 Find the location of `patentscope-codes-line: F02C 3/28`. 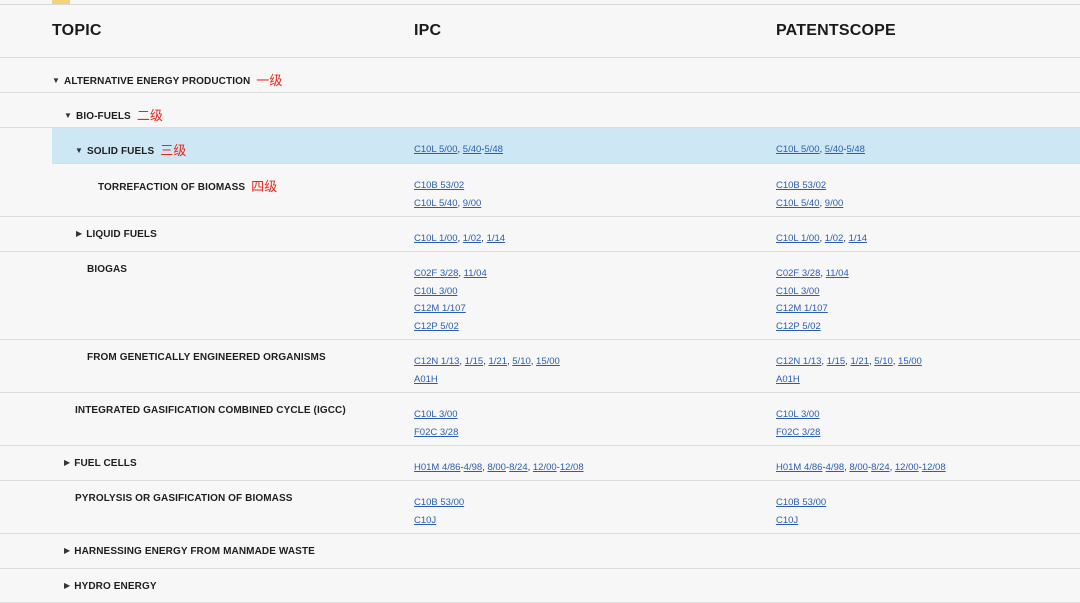

patentscope-codes-line: F02C 3/28 is located at coordinates (798, 433).